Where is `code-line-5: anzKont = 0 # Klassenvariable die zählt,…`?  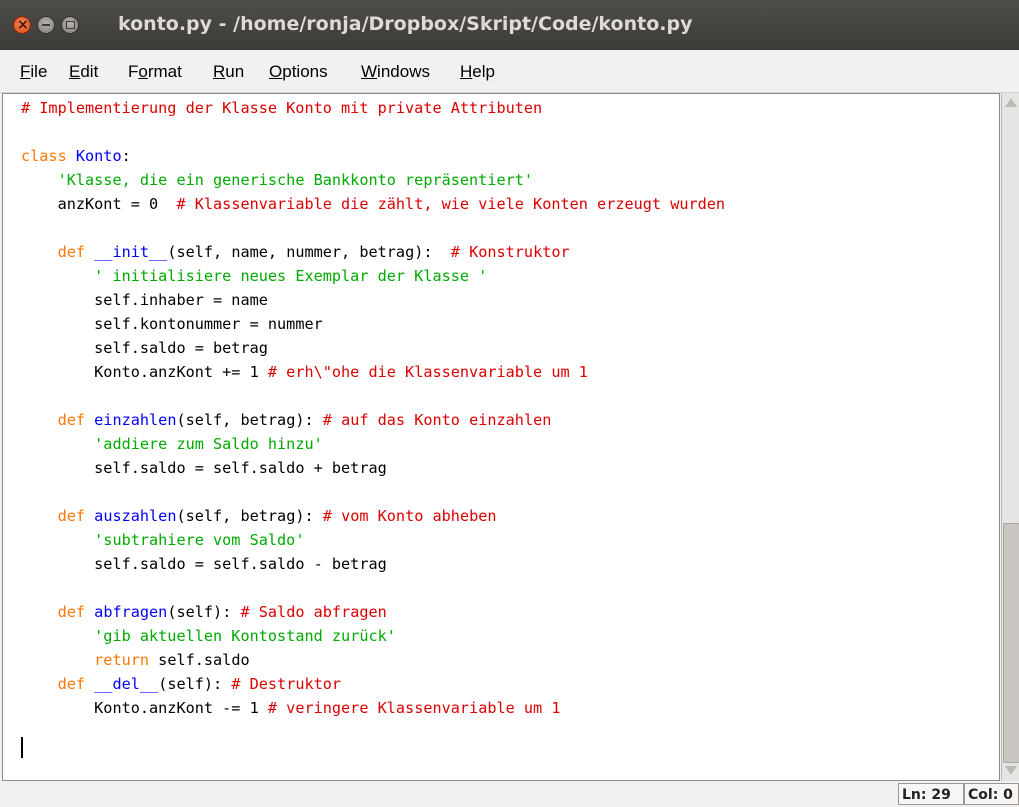 code-line-5: anzKont = 0 # Klassenvariable die zählt,… is located at coordinates (391, 204).